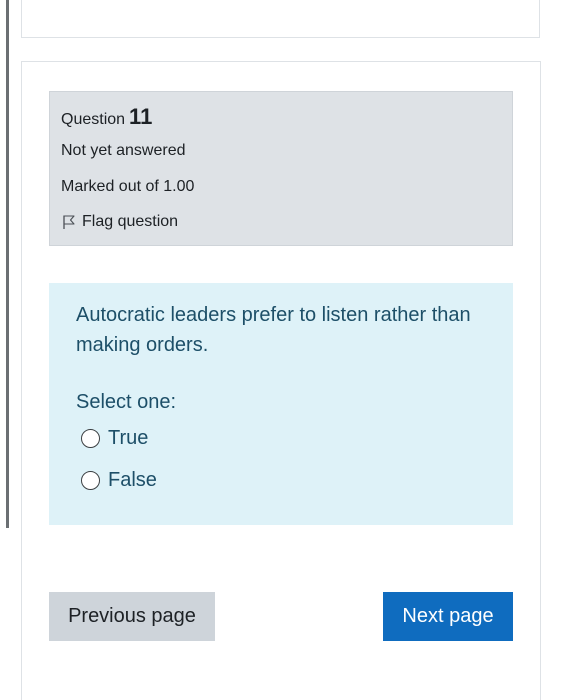 This screenshot has height=700, width=562. I want to click on previous-question-card, so click(280, 19).